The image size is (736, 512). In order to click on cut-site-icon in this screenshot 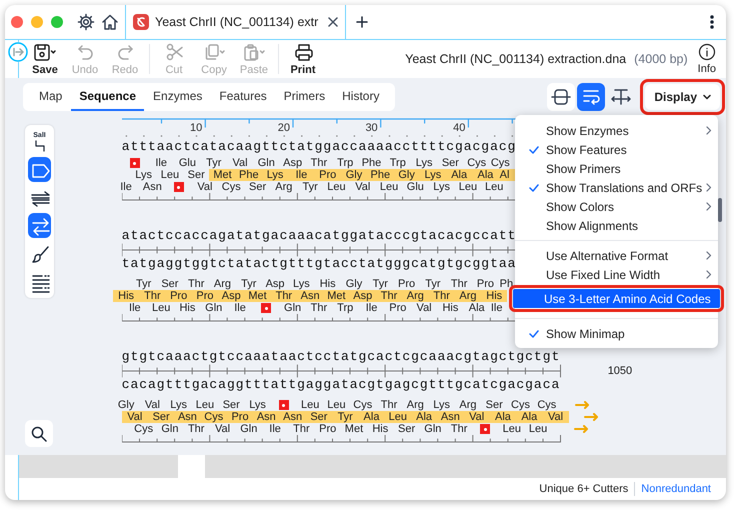, I will do `click(40, 145)`.